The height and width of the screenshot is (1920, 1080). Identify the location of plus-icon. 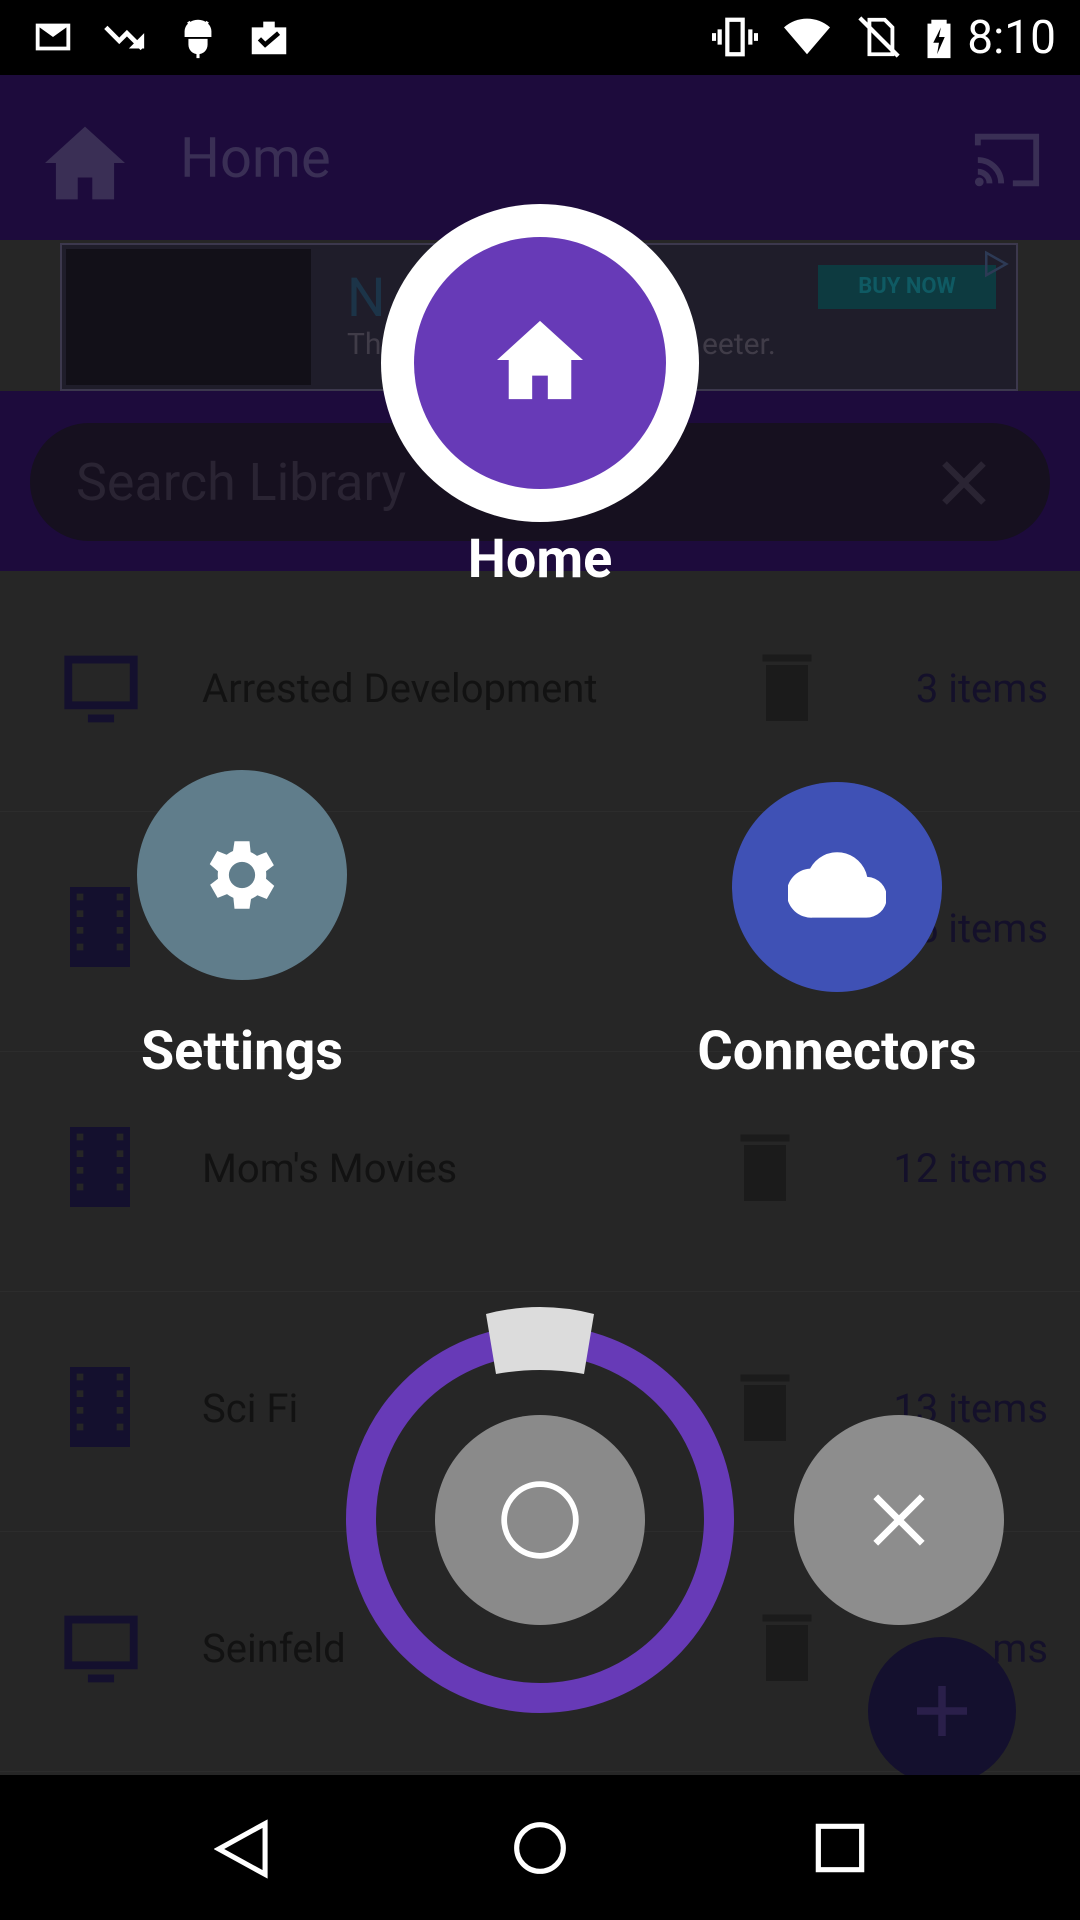
(942, 1711).